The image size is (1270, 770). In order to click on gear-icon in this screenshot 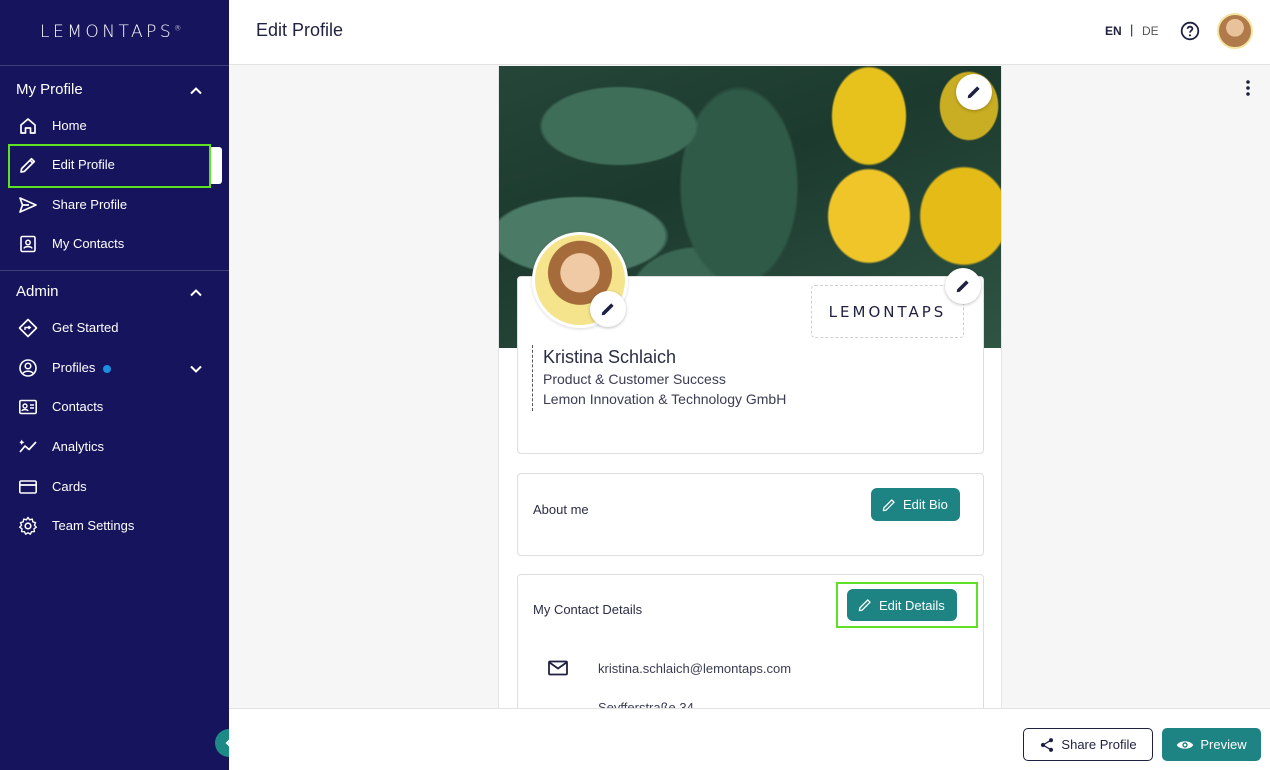, I will do `click(28, 525)`.